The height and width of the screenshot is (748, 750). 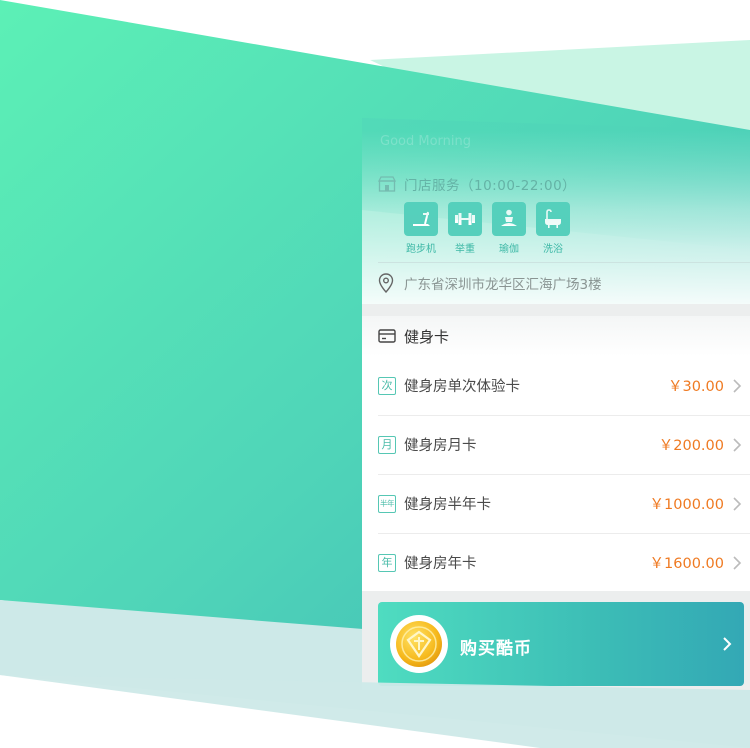 I want to click on bathtub-icon, so click(x=553, y=218).